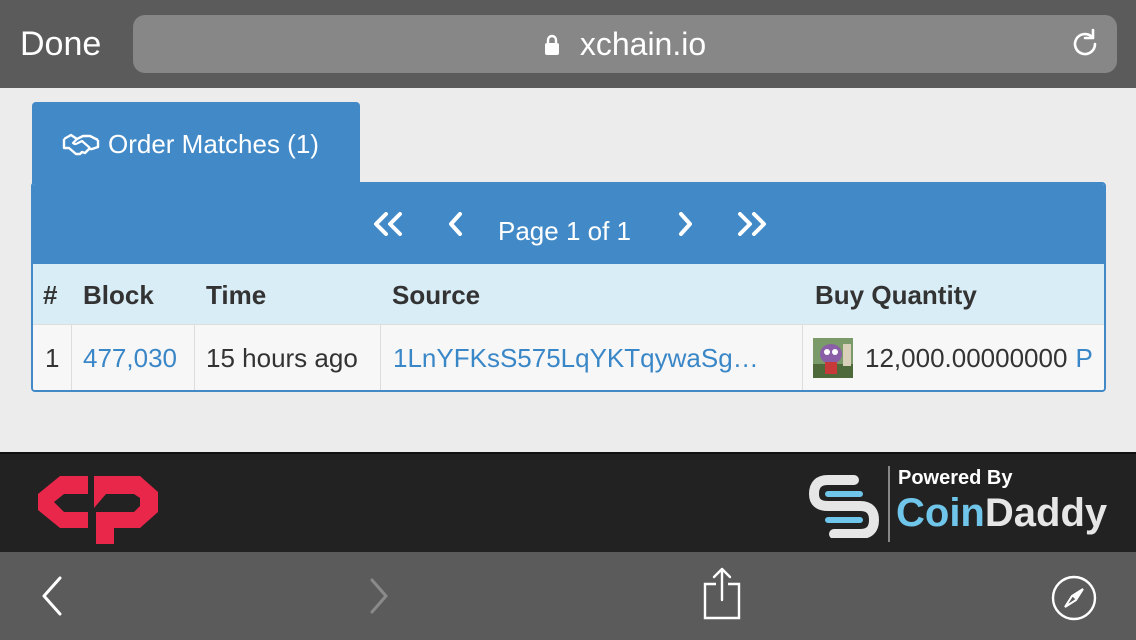  Describe the element at coordinates (722, 593) in the screenshot. I see `share-icon` at that location.